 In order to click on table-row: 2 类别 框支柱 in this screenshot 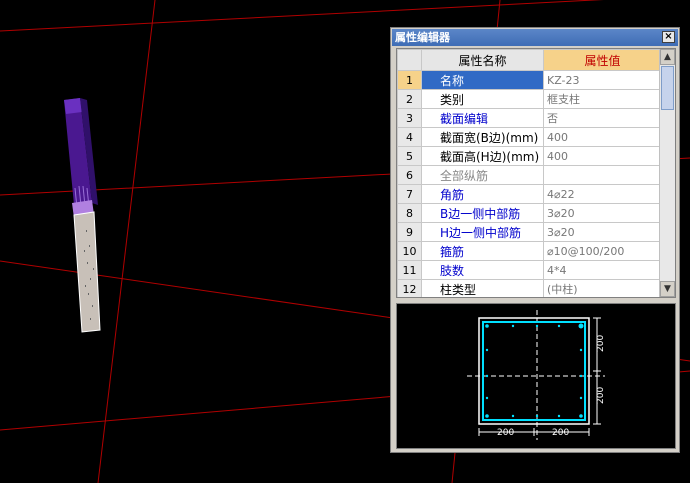, I will do `click(529, 99)`.